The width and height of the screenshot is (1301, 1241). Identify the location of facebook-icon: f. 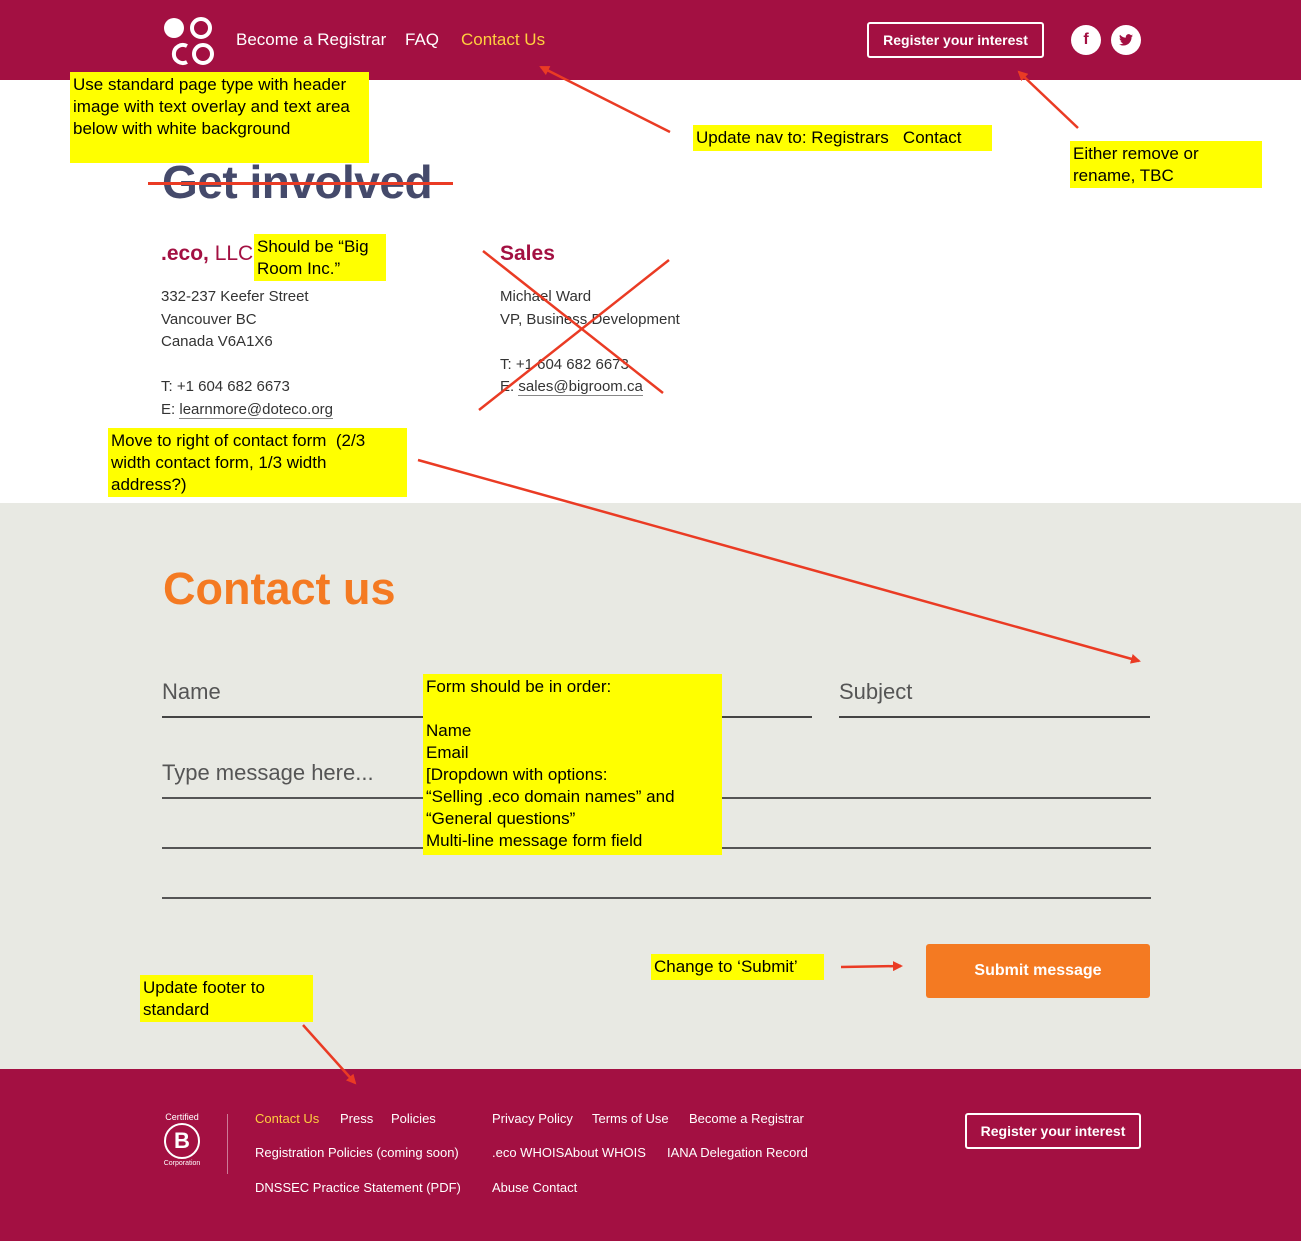
(1086, 40).